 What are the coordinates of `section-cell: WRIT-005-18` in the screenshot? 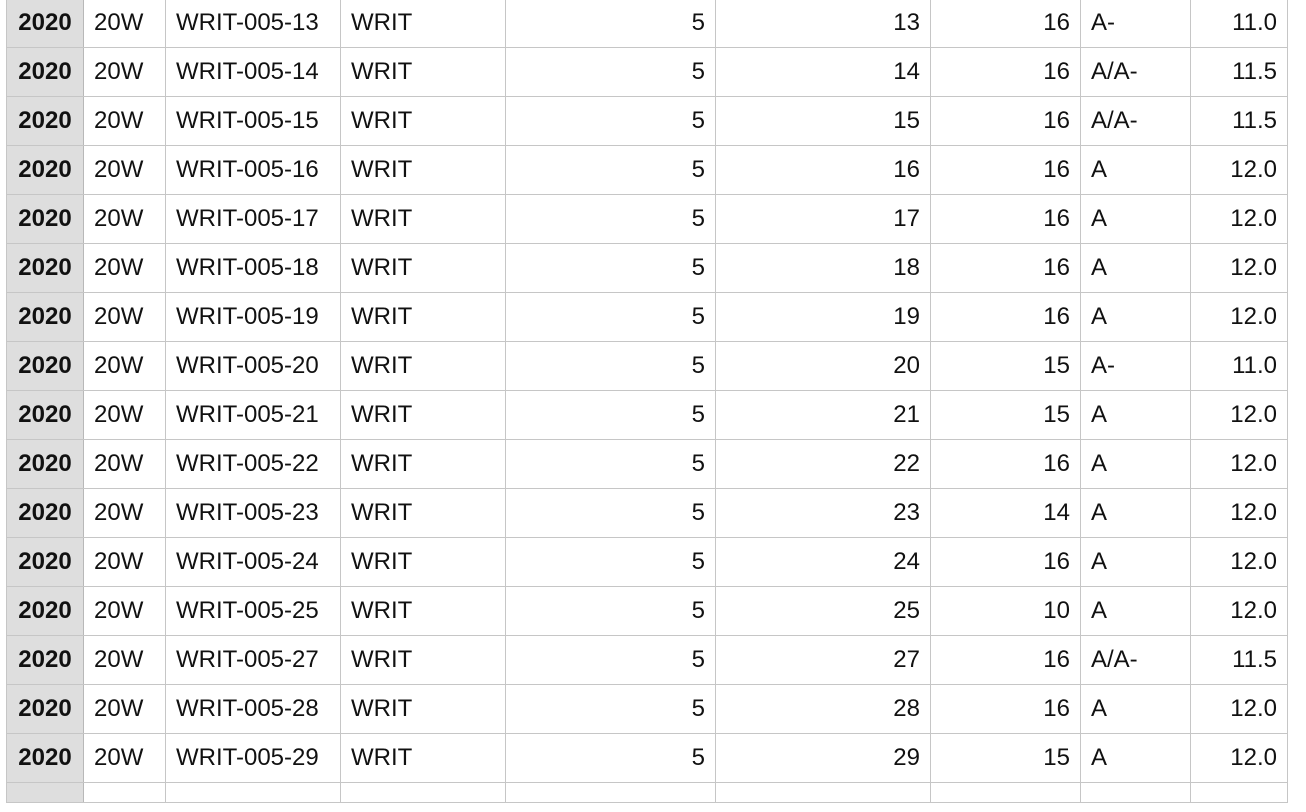 It's located at (253, 268).